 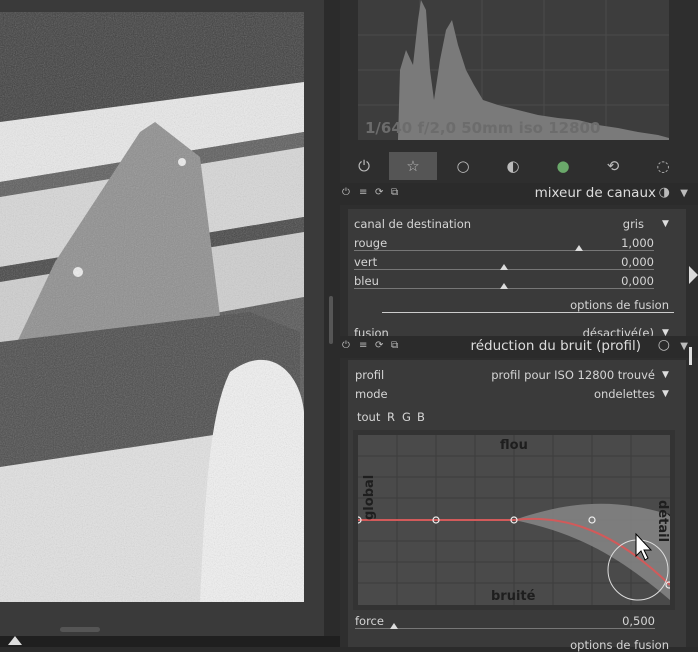 I want to click on module-title: réduction du bruit (profil), so click(x=555, y=346).